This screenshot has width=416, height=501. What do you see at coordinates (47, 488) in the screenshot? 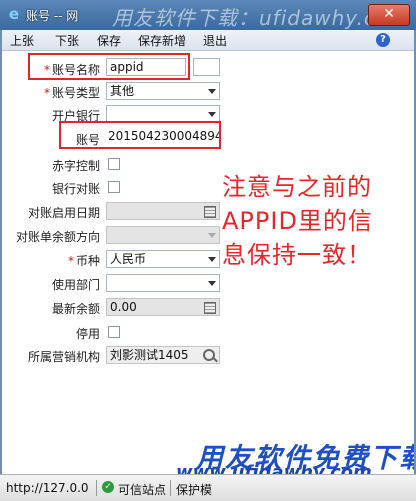
I see `status-url: http://127.0.0` at bounding box center [47, 488].